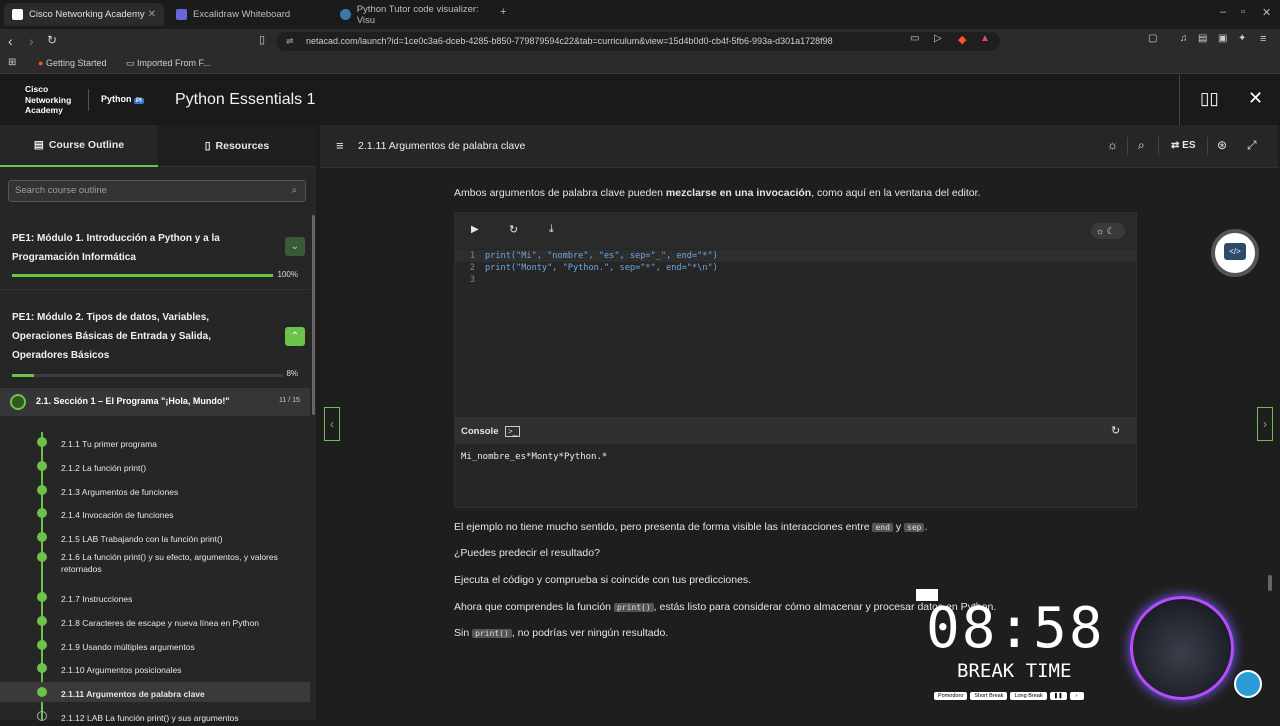  What do you see at coordinates (1265, 424) in the screenshot?
I see `next-page-arrow-icon: ›` at bounding box center [1265, 424].